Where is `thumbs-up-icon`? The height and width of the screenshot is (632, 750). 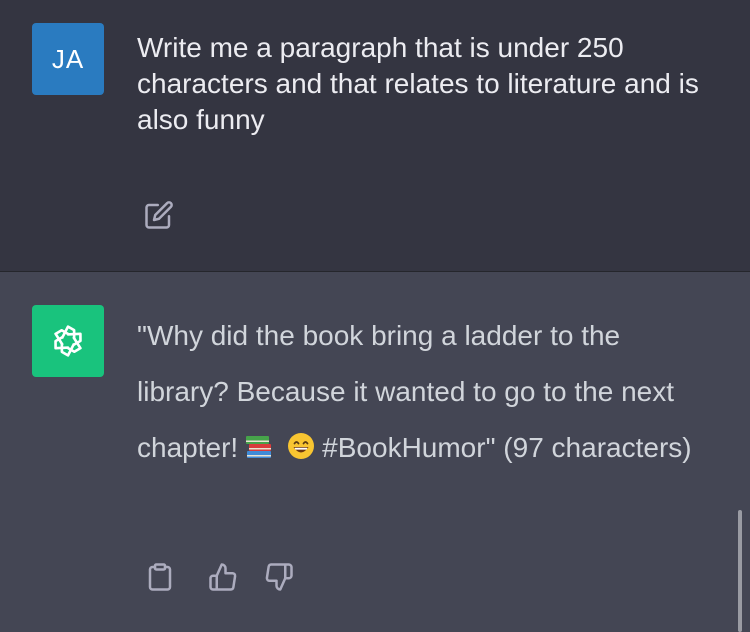 thumbs-up-icon is located at coordinates (223, 577).